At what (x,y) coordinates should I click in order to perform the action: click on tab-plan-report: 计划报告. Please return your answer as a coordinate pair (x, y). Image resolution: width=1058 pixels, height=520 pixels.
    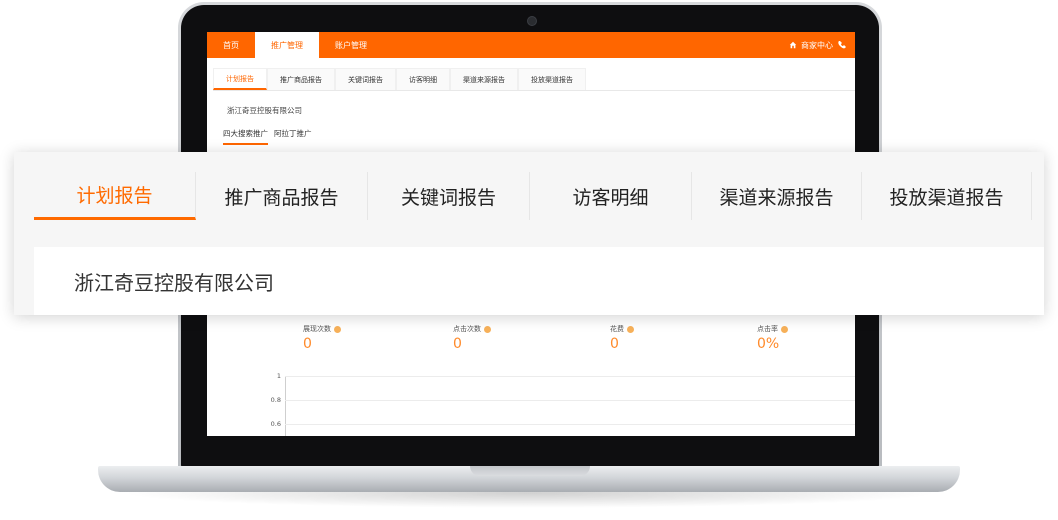
    Looking at the image, I should click on (115, 196).